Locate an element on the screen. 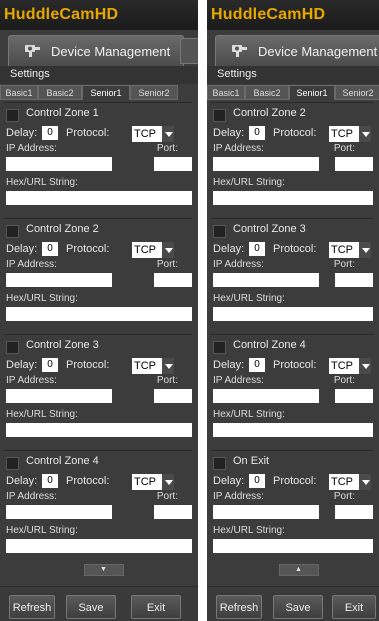 The height and width of the screenshot is (621, 379). device-management-icon is located at coordinates (239, 51).